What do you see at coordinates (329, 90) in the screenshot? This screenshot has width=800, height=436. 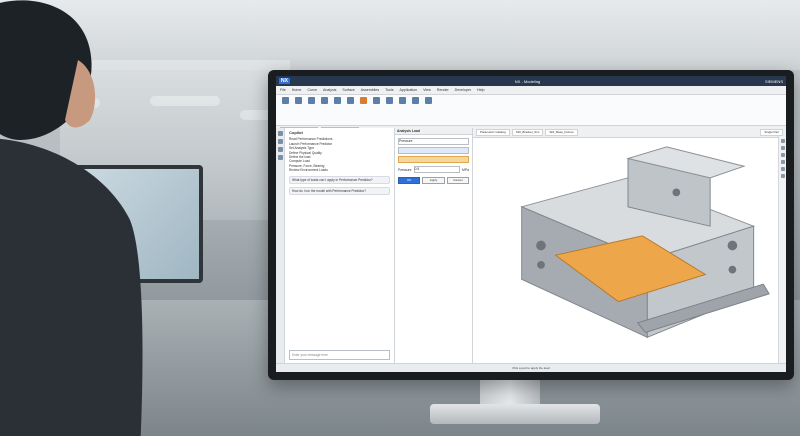 I see `menu-analysis: Analysis` at bounding box center [329, 90].